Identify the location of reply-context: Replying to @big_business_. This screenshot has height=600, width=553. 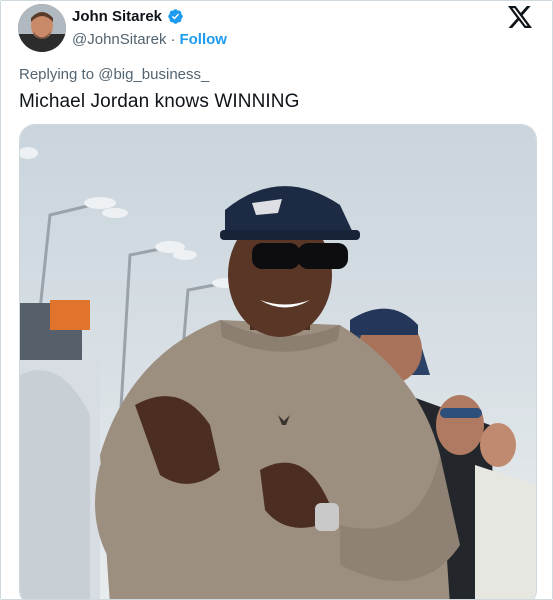
(114, 74).